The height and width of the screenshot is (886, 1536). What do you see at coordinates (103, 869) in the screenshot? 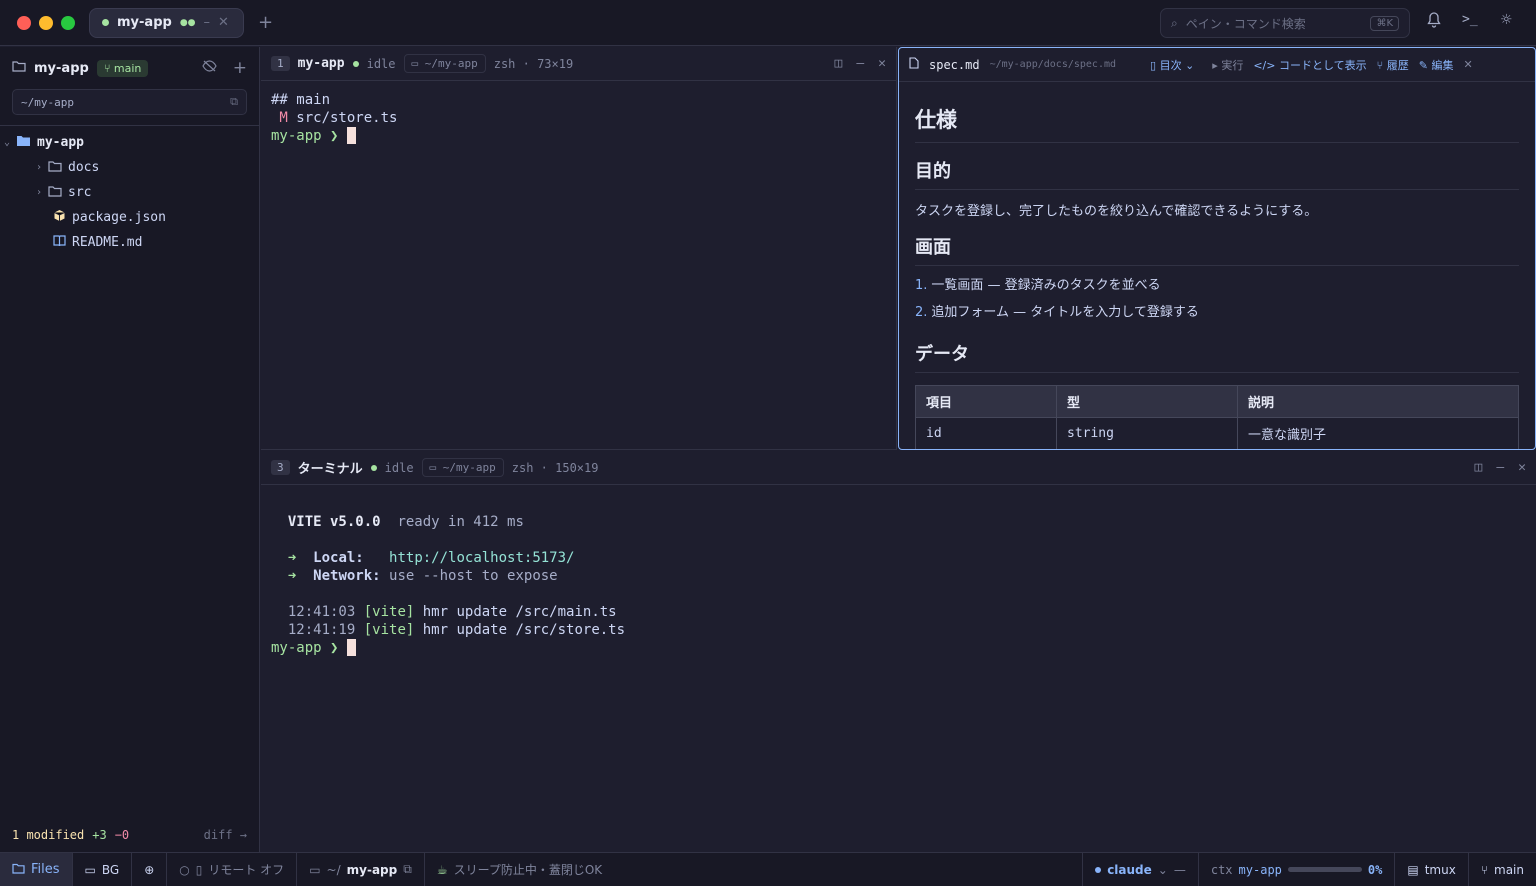
I see `bg-button: ▭ BG` at bounding box center [103, 869].